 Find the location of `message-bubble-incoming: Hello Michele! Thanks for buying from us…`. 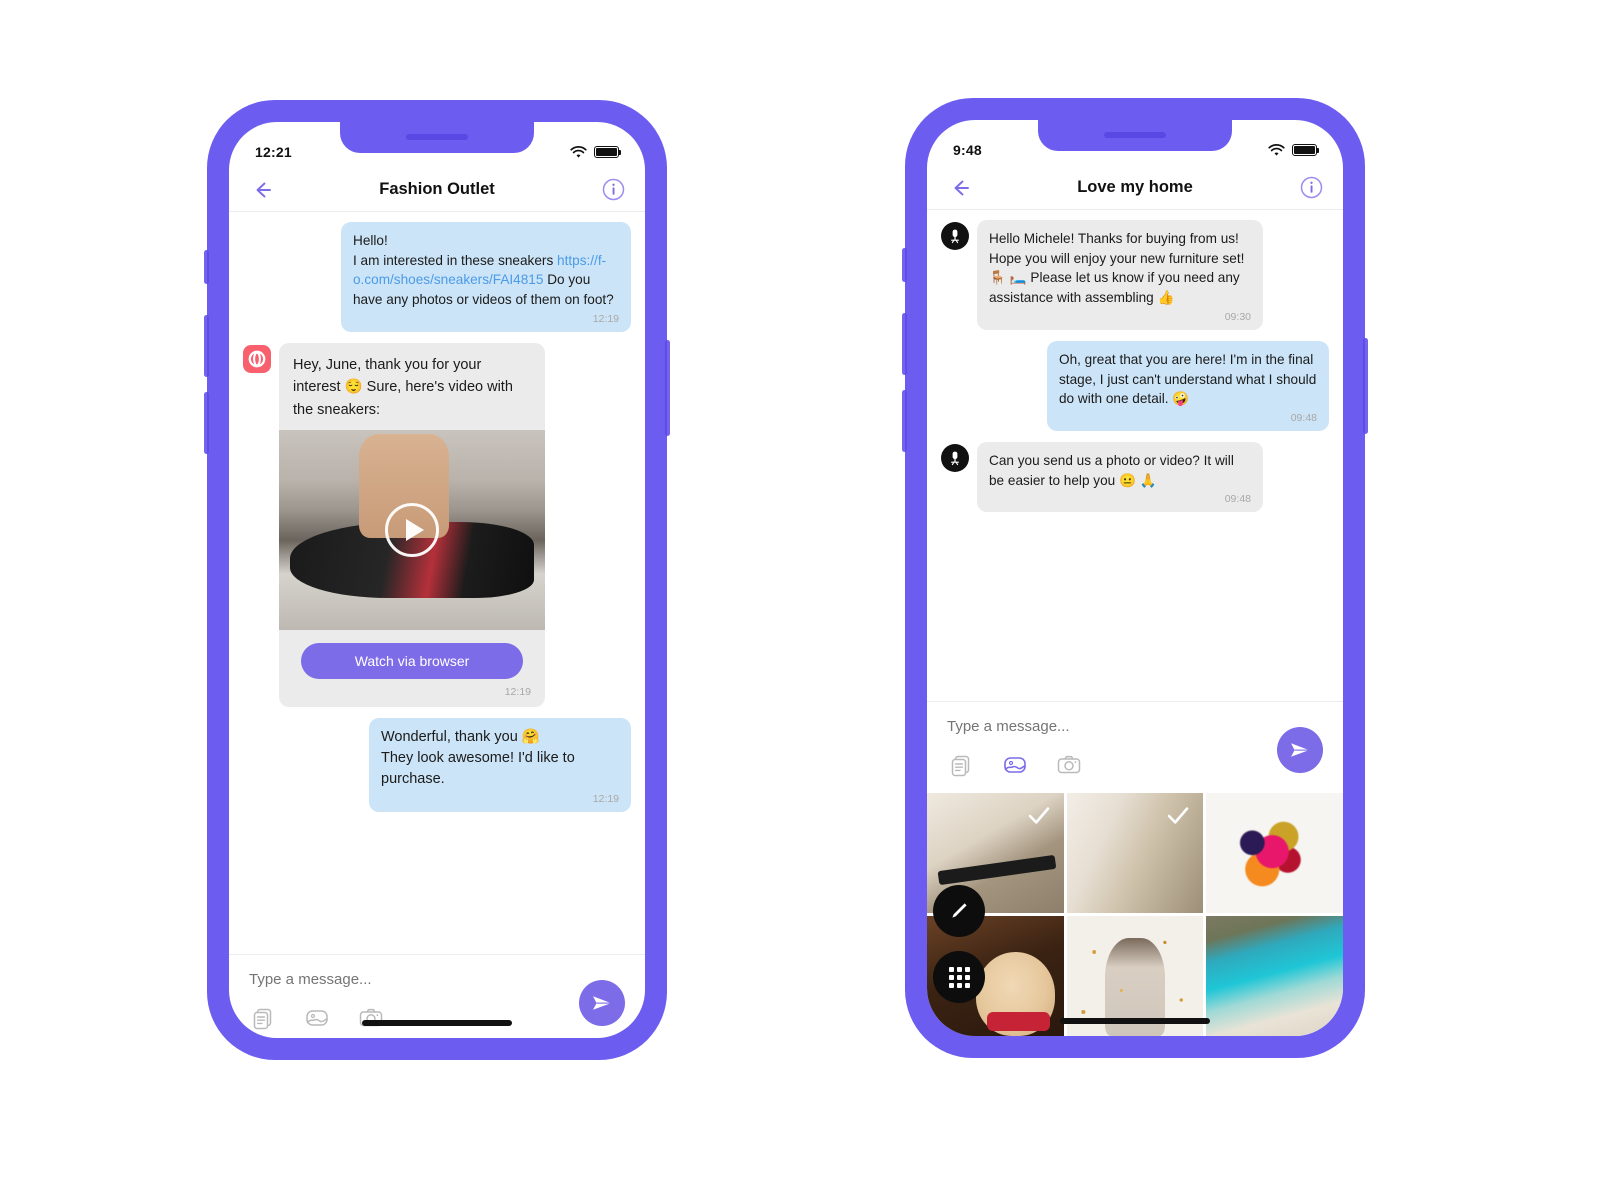

message-bubble-incoming: Hello Michele! Thanks for buying from us… is located at coordinates (1120, 275).